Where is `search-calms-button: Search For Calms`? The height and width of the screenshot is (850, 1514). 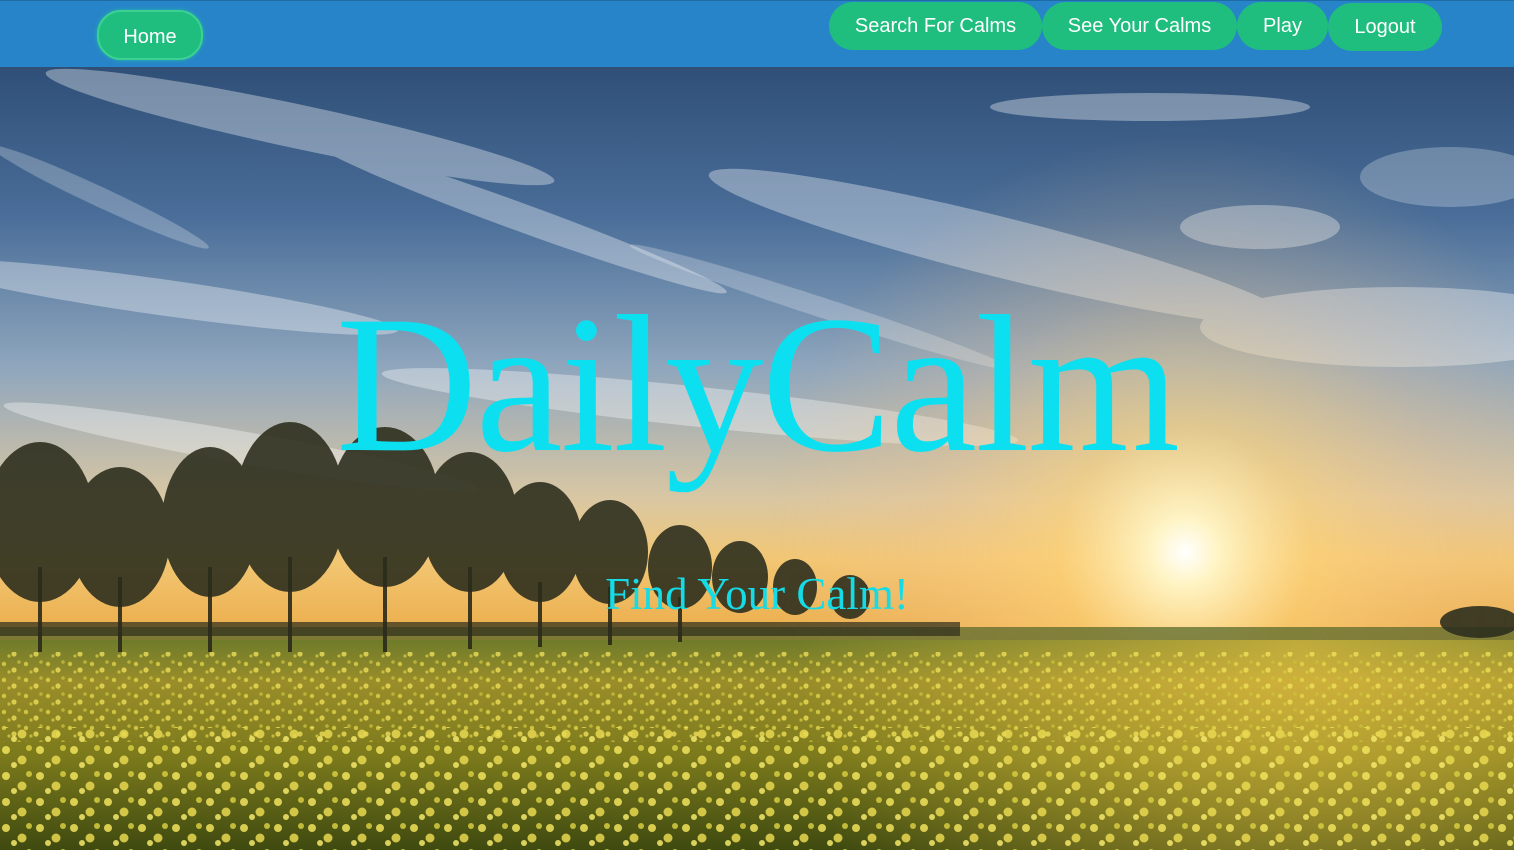
search-calms-button: Search For Calms is located at coordinates (935, 26).